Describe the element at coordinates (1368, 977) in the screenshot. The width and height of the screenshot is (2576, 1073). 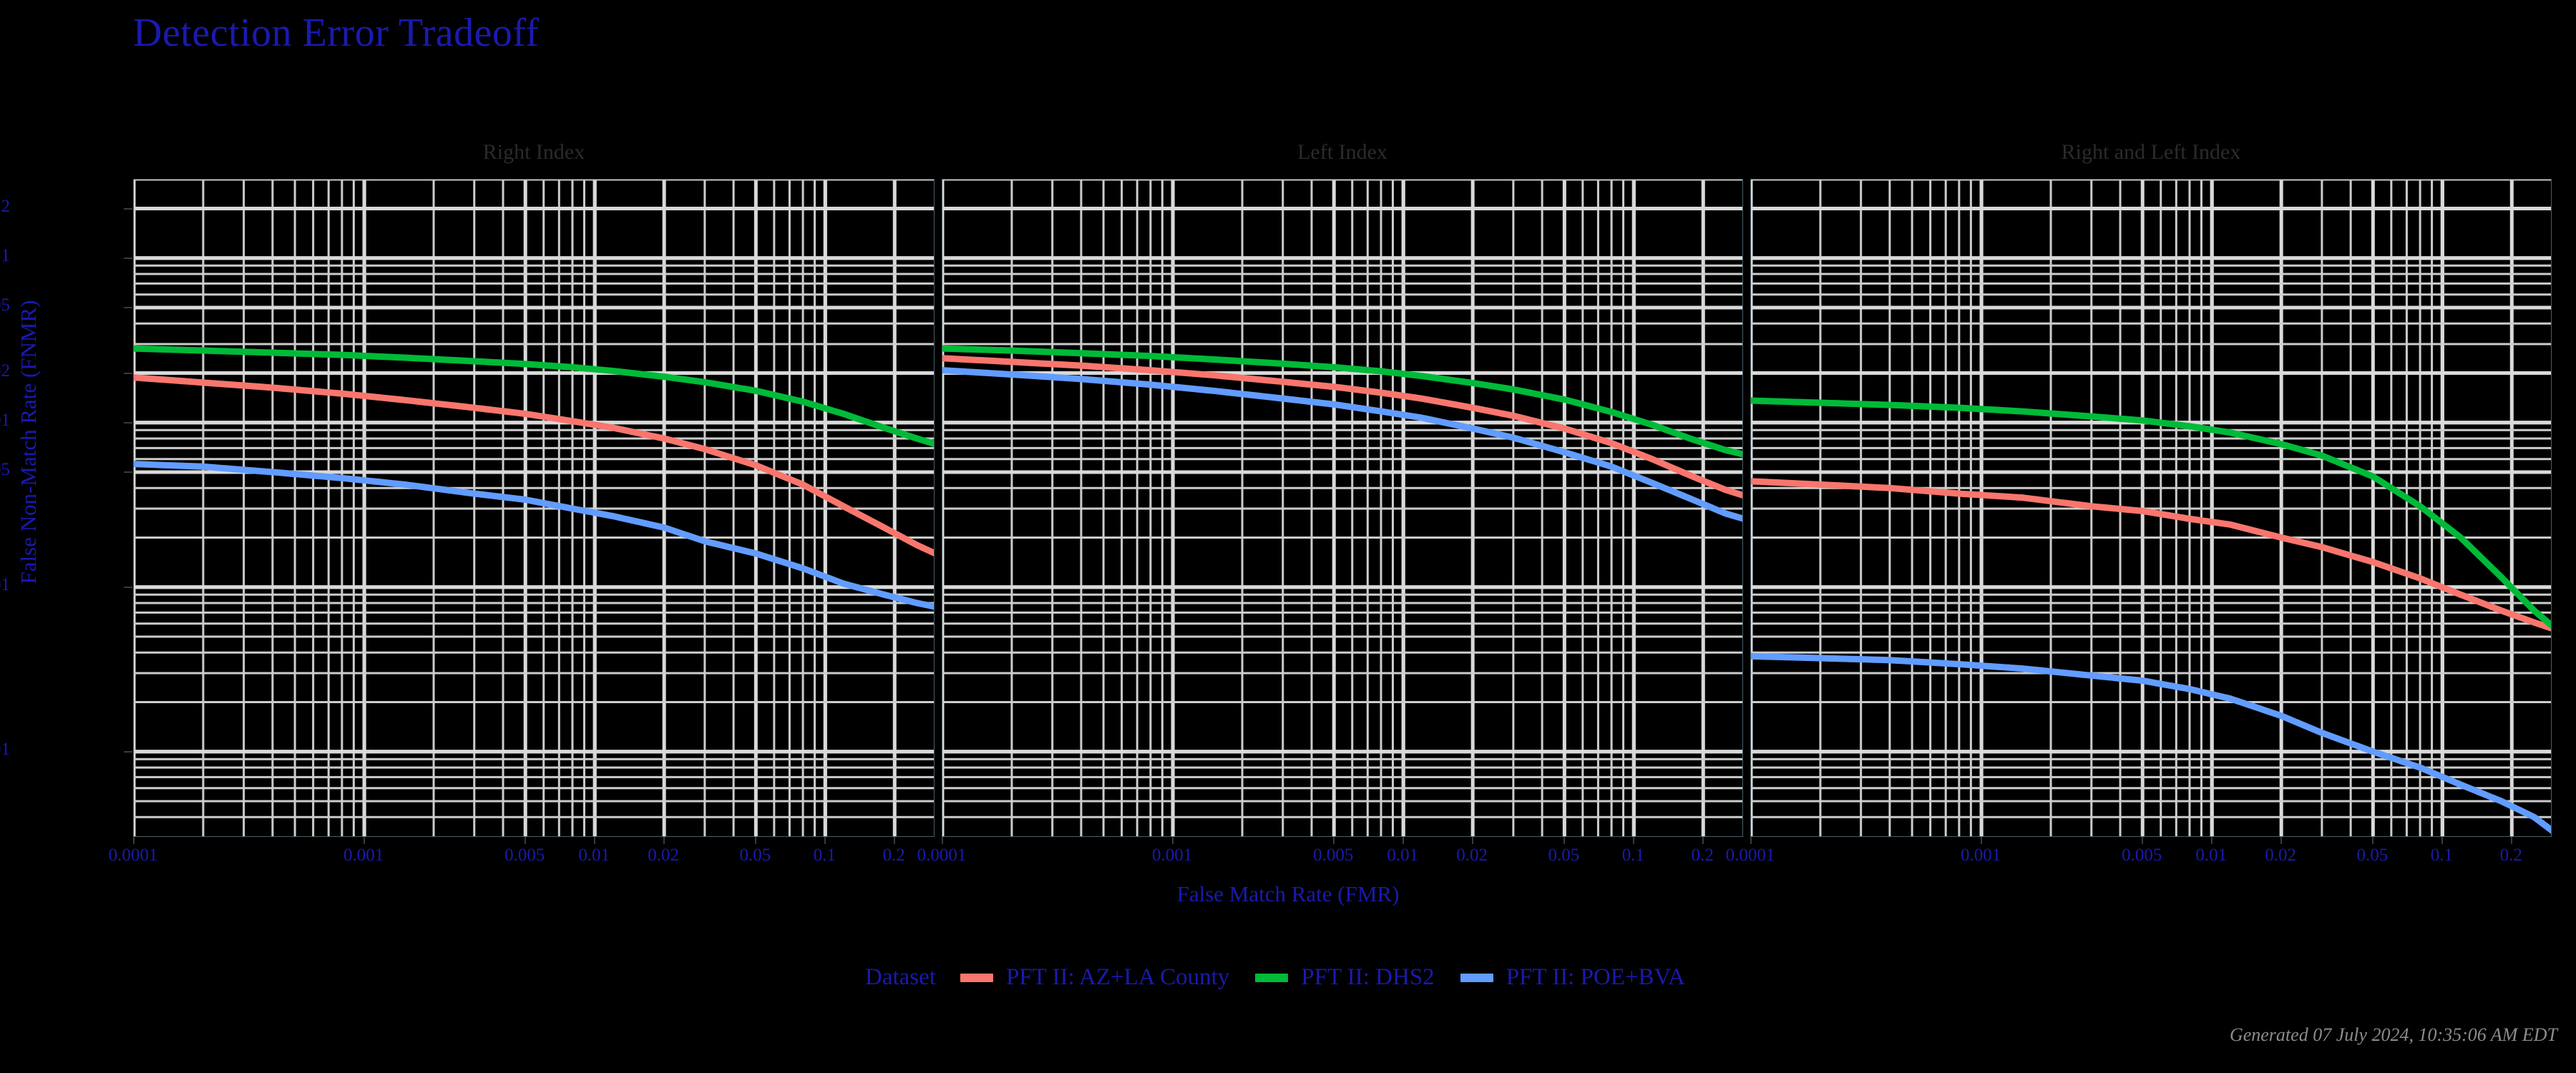
I see `legend-item-label: PFT II: DHS2` at that location.